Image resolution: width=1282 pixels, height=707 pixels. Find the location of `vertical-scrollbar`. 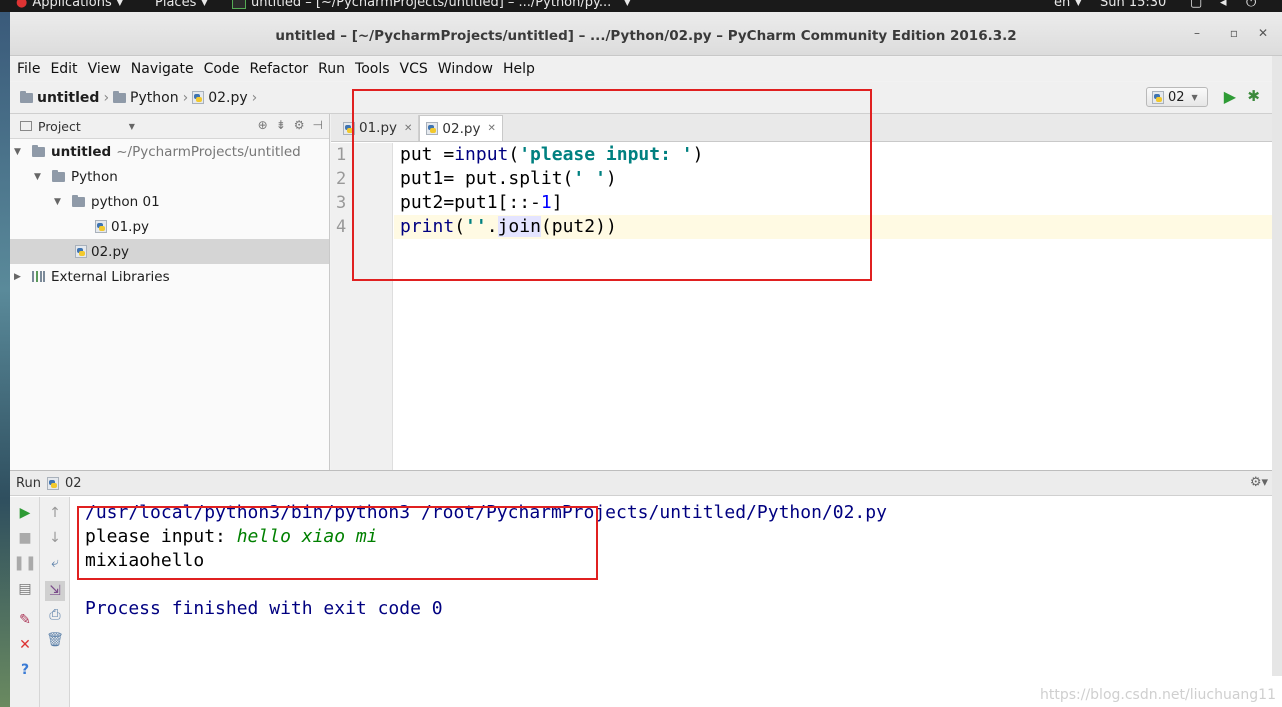

vertical-scrollbar is located at coordinates (1277, 366).